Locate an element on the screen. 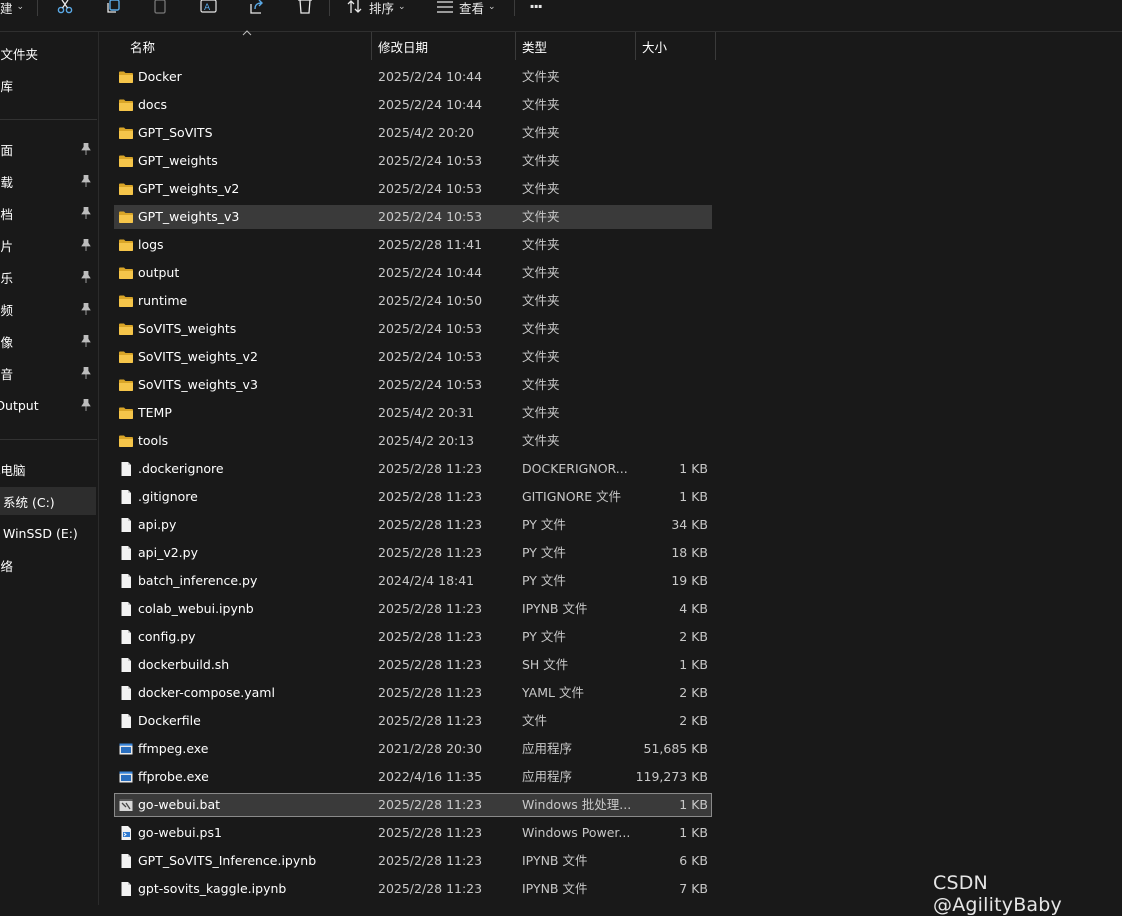 The width and height of the screenshot is (1122, 916). file-row: SoVITS_weights_v2 2025/2/24 10:53 文件夹 is located at coordinates (413, 357).